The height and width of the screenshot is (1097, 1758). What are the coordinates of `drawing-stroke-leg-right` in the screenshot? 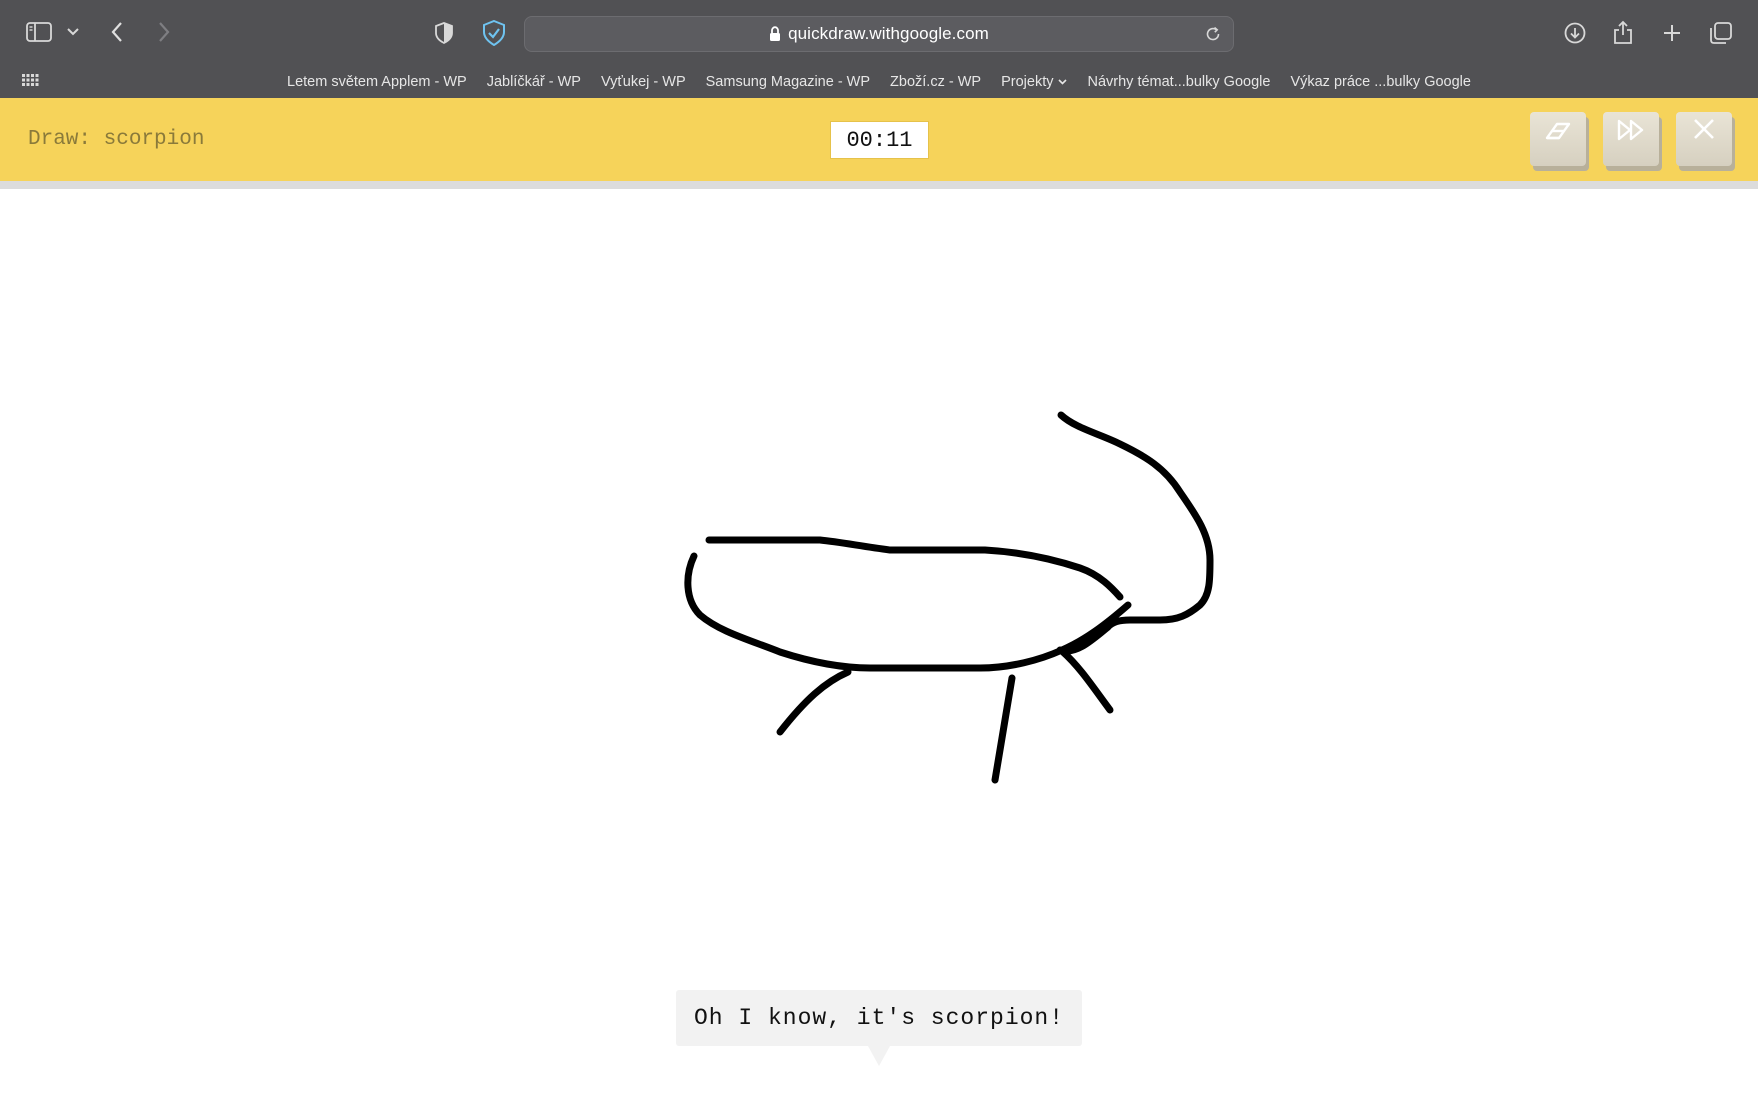 It's located at (1086, 681).